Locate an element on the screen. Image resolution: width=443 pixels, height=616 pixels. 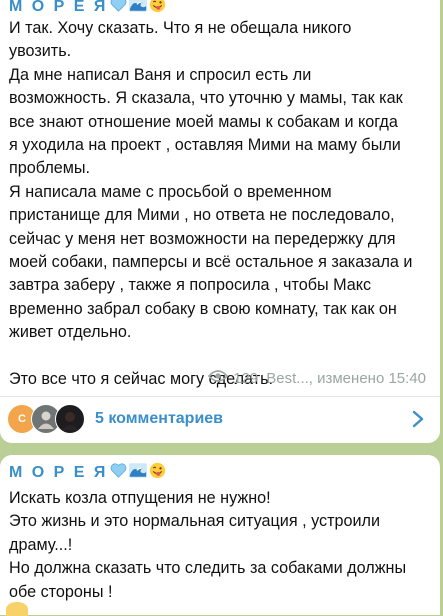
eye-icon is located at coordinates (218, 378).